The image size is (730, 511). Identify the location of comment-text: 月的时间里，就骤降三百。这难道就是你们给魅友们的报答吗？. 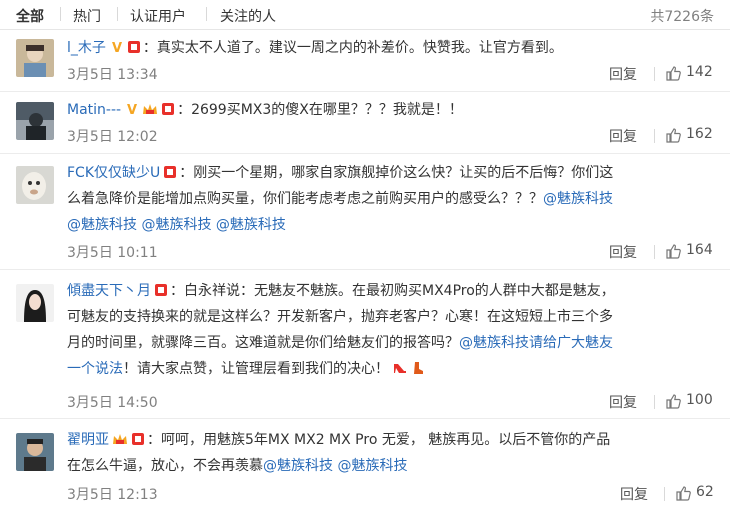
(263, 343).